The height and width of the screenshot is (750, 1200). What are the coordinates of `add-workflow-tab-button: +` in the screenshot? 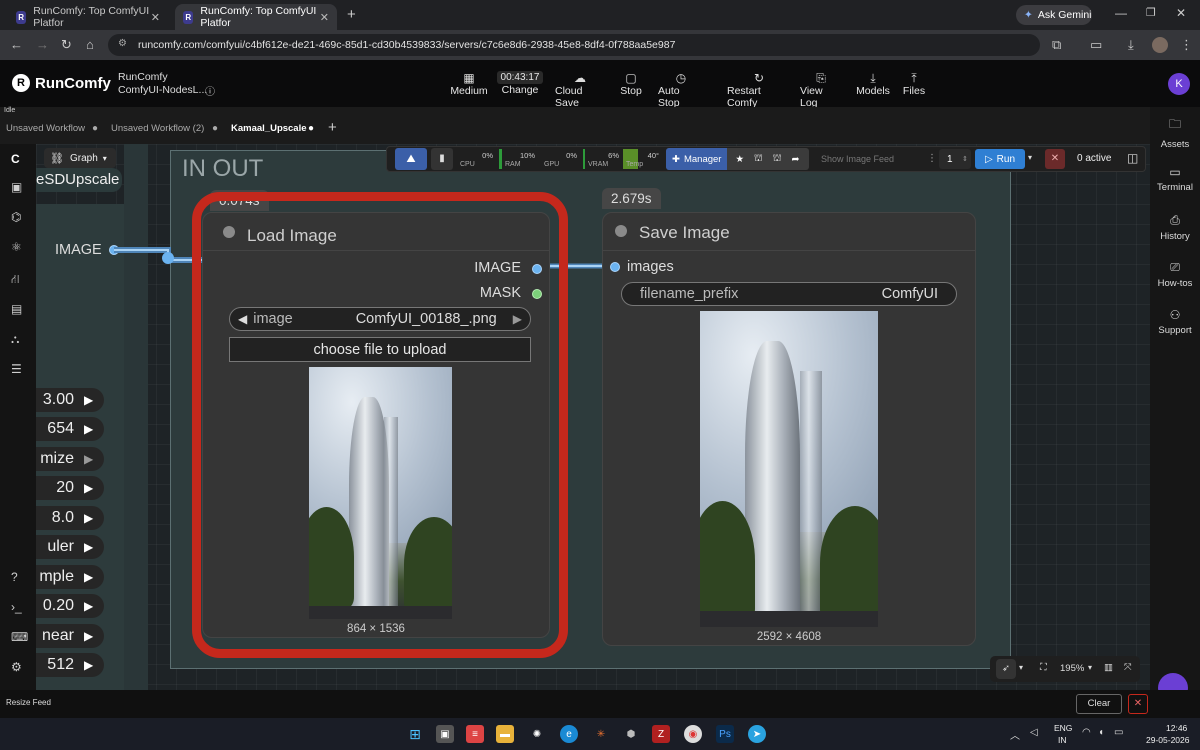 It's located at (332, 127).